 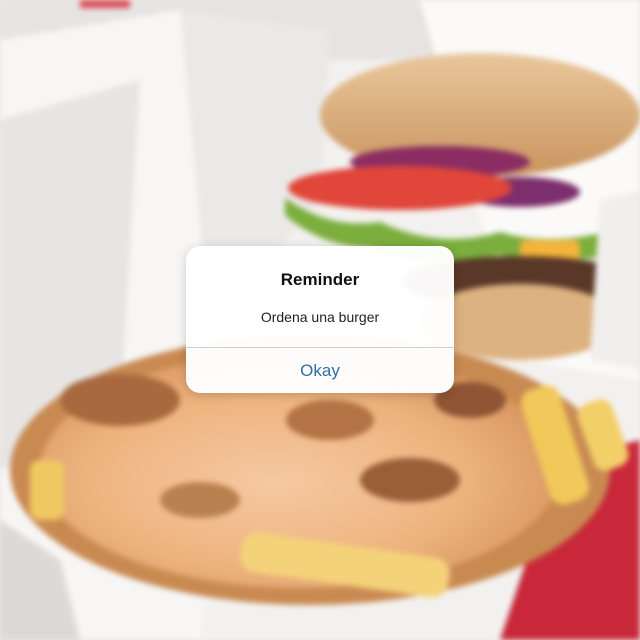 I want to click on okay-button: Okay, so click(x=320, y=370).